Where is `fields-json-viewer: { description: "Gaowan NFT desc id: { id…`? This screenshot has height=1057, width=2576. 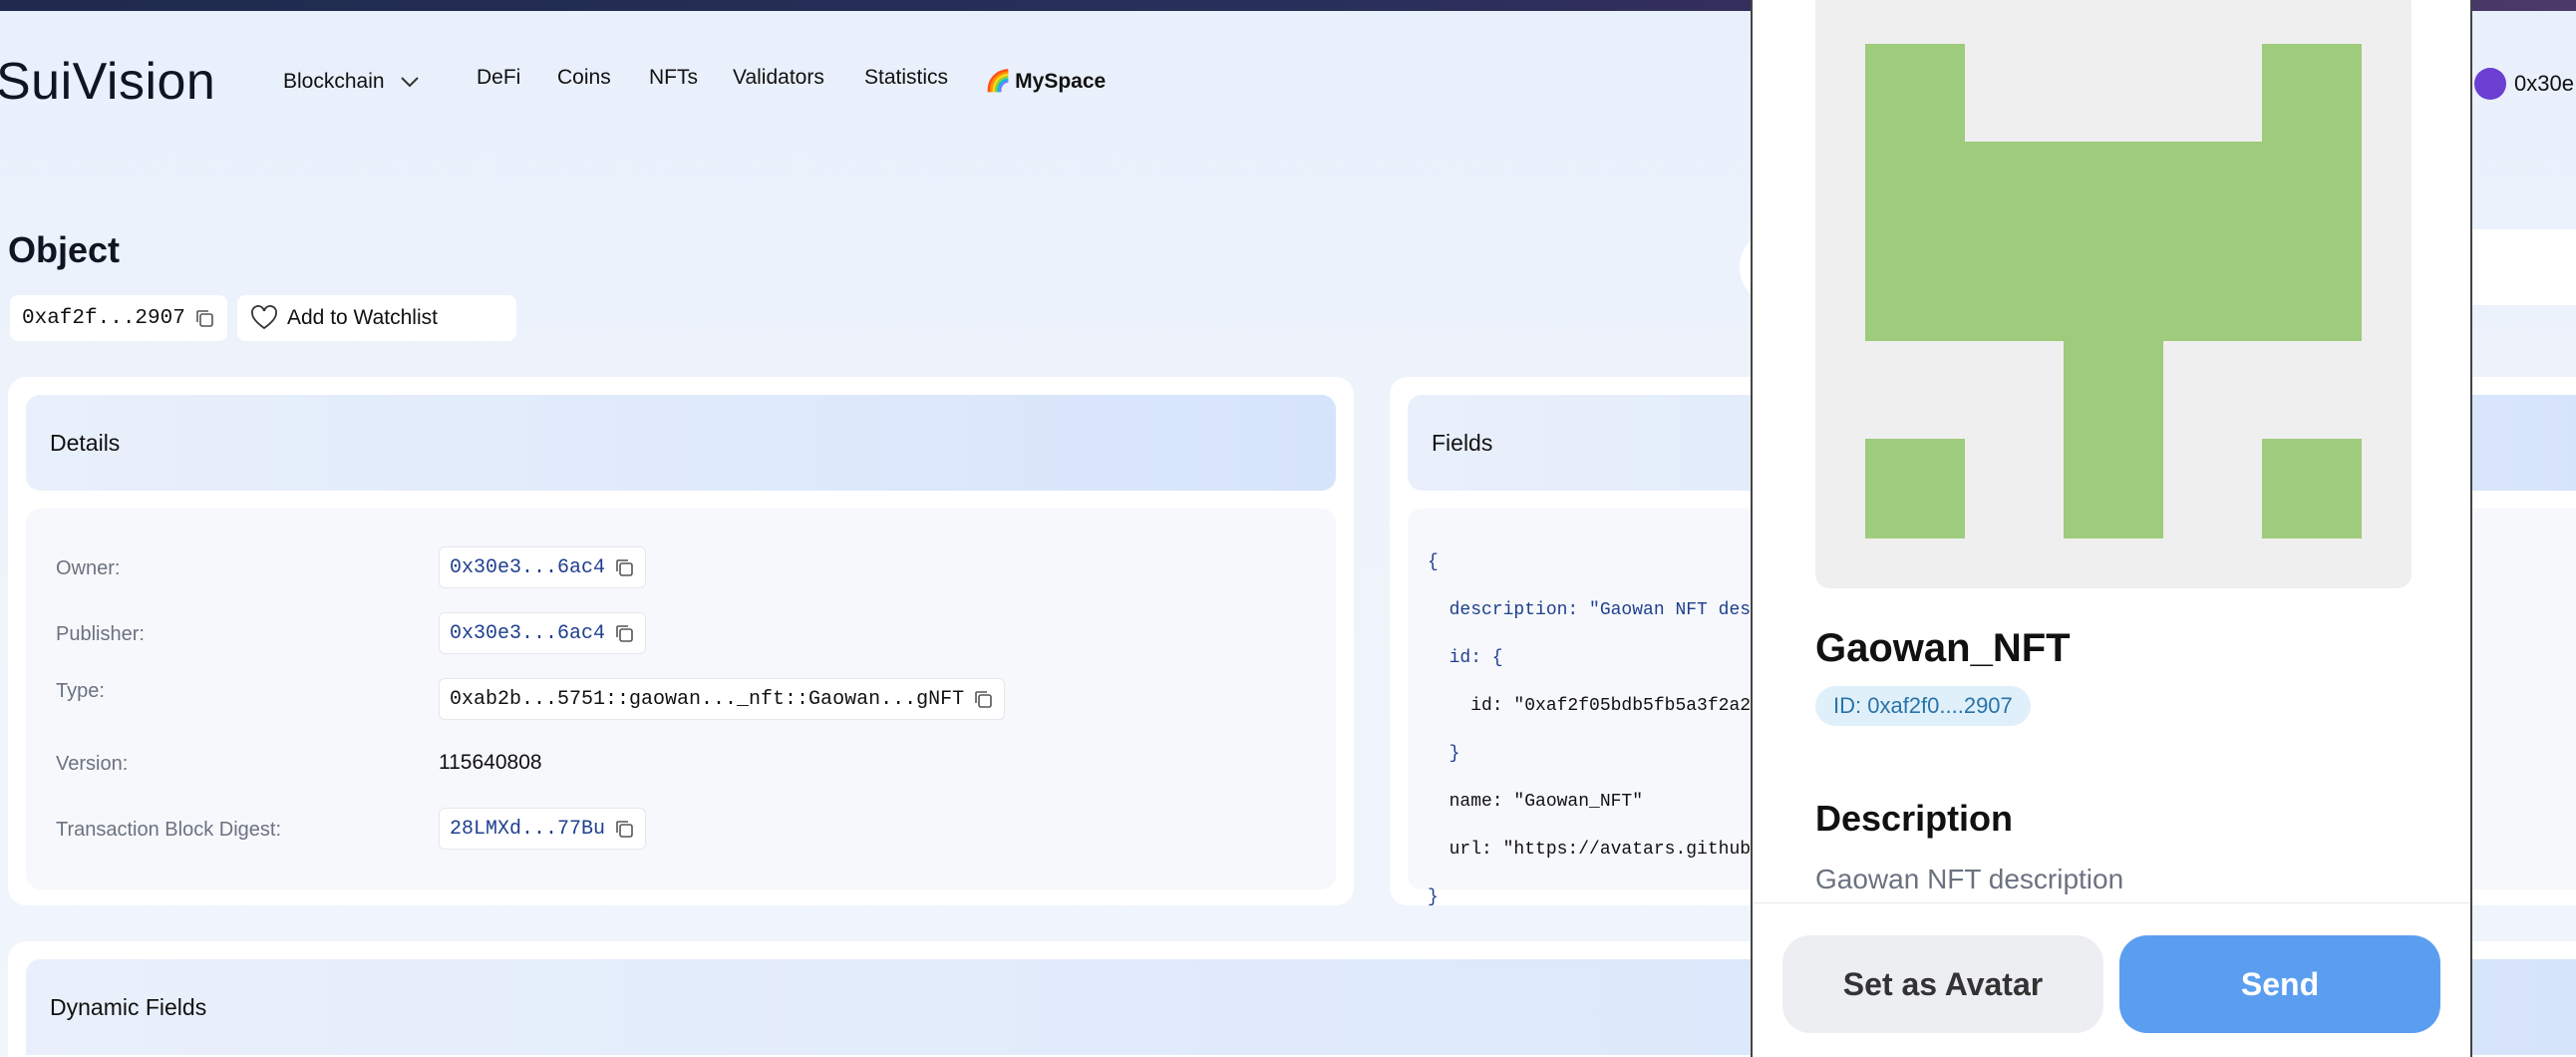
fields-json-viewer: { description: "Gaowan NFT desc id: { id… is located at coordinates (1592, 730).